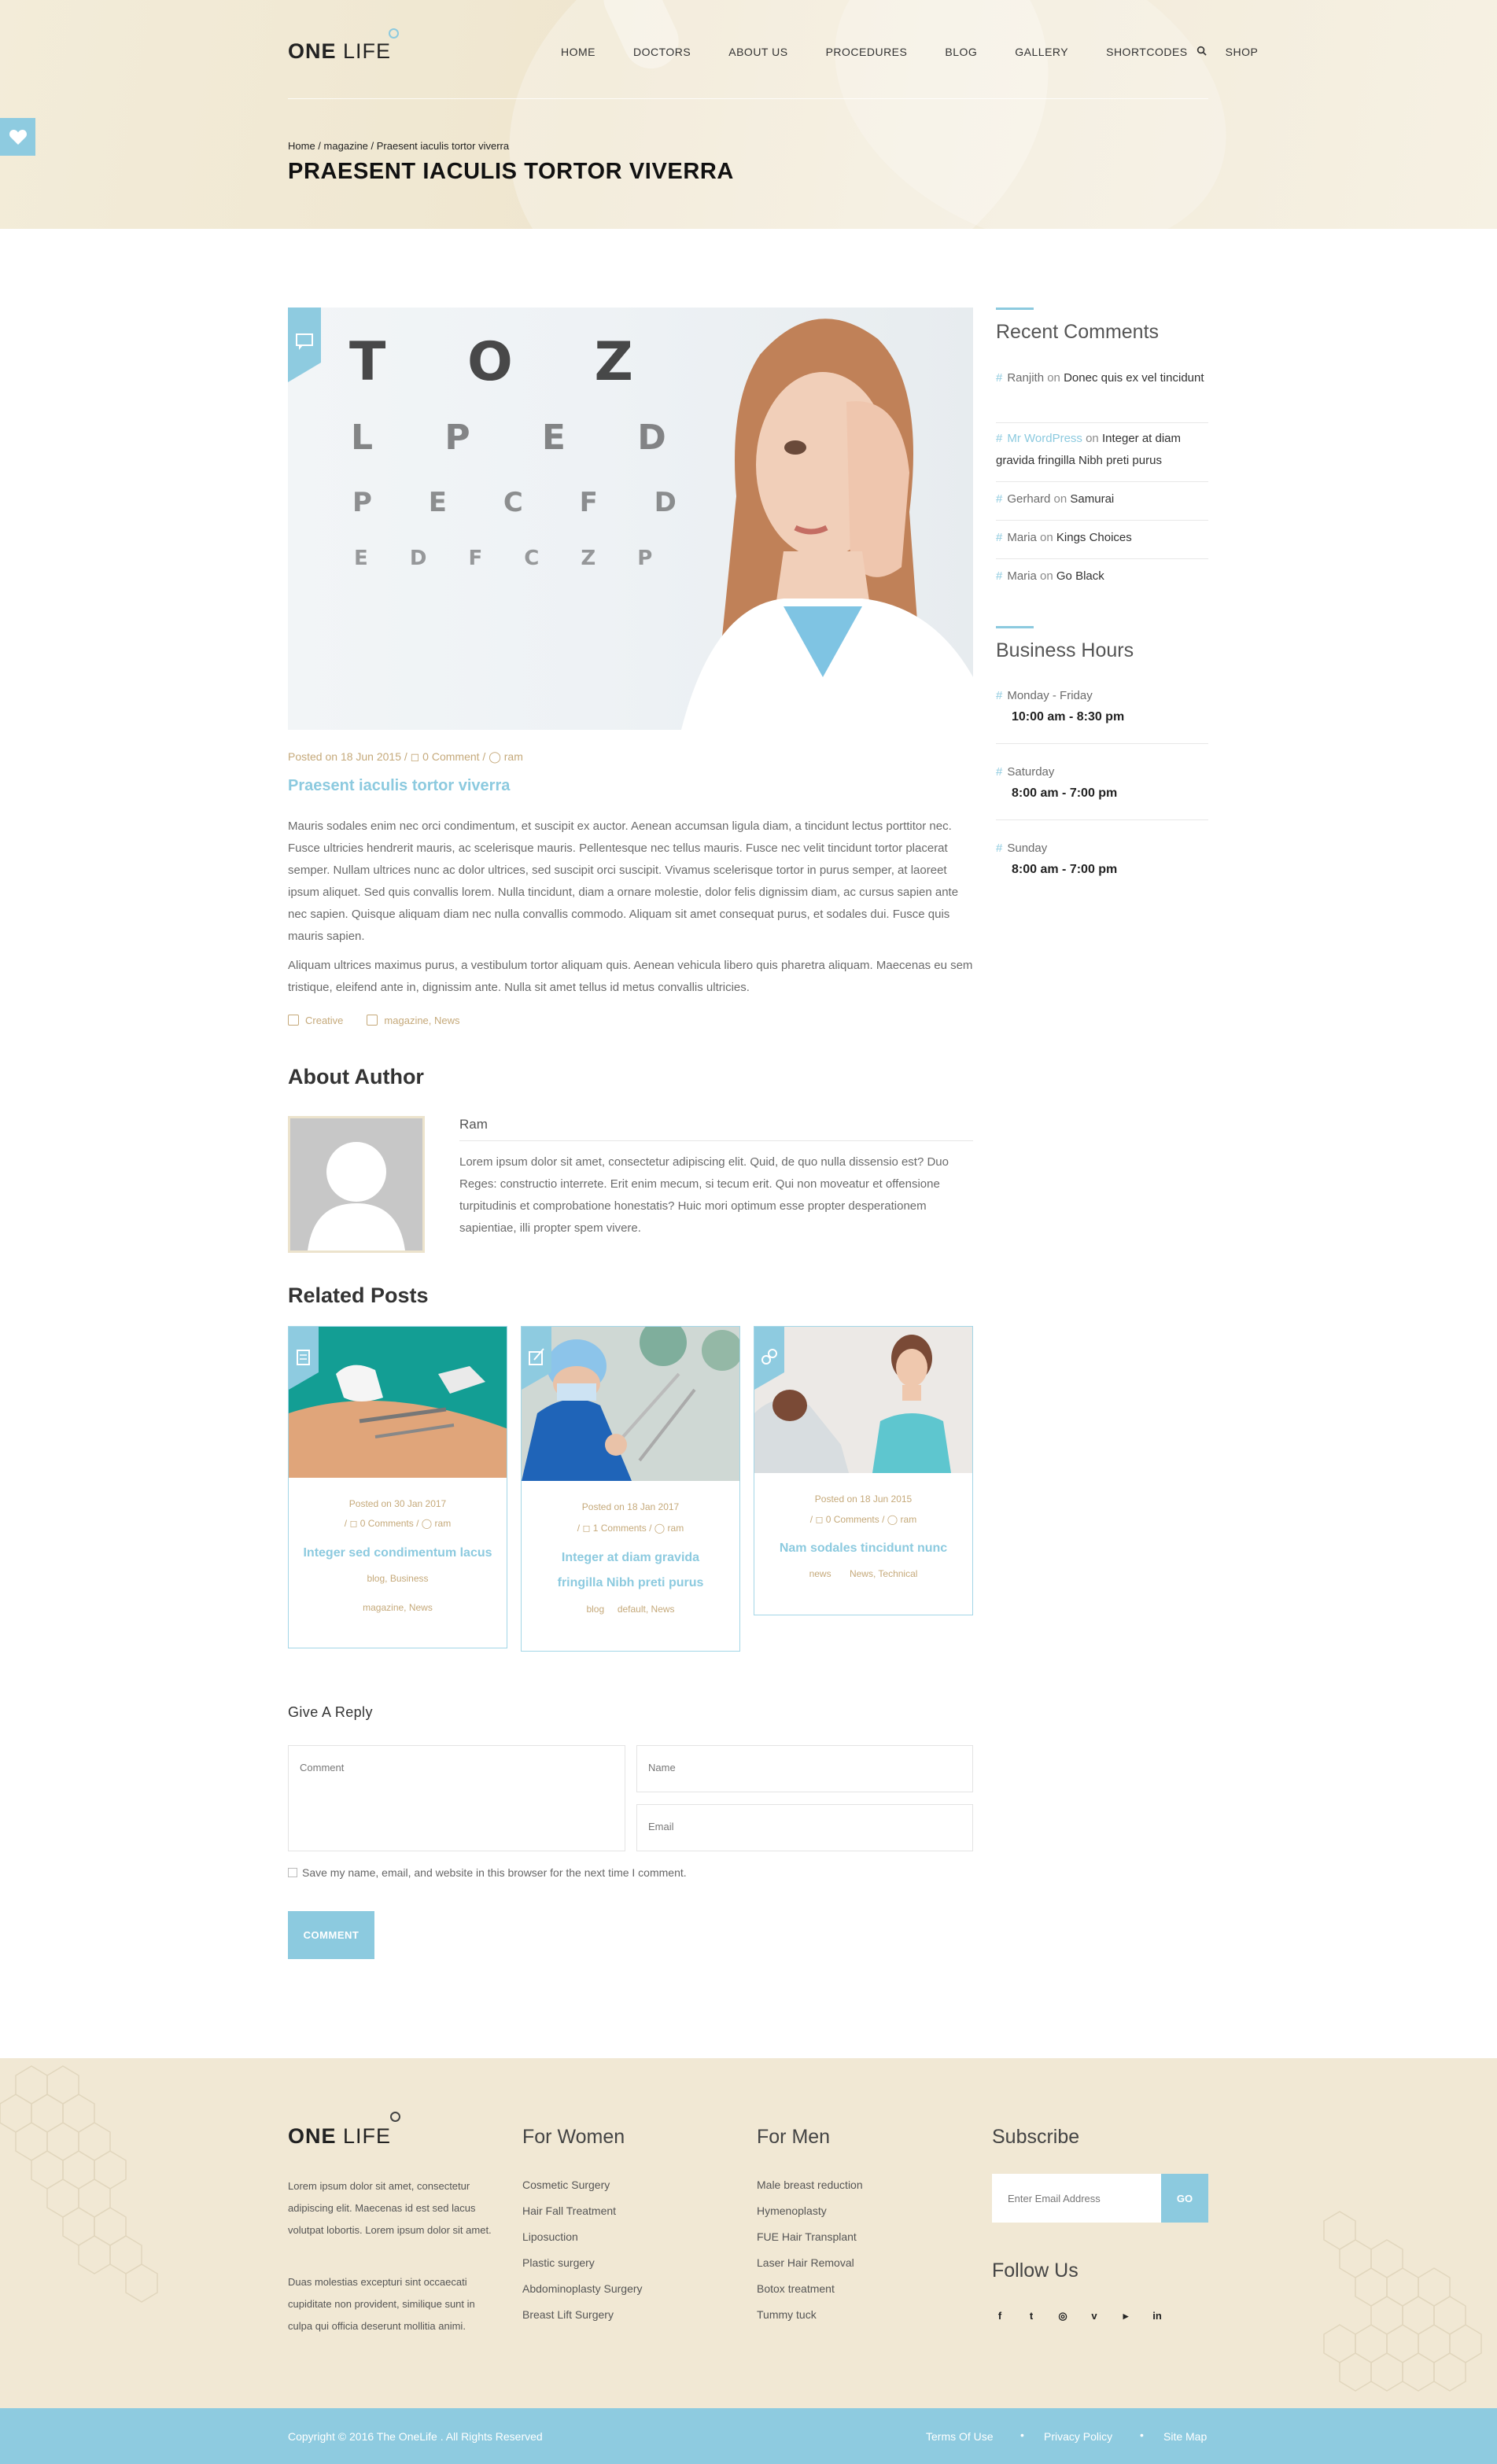 Image resolution: width=1497 pixels, height=2464 pixels. Describe the element at coordinates (330, 1712) in the screenshot. I see `reply-heading: Give A Reply` at that location.